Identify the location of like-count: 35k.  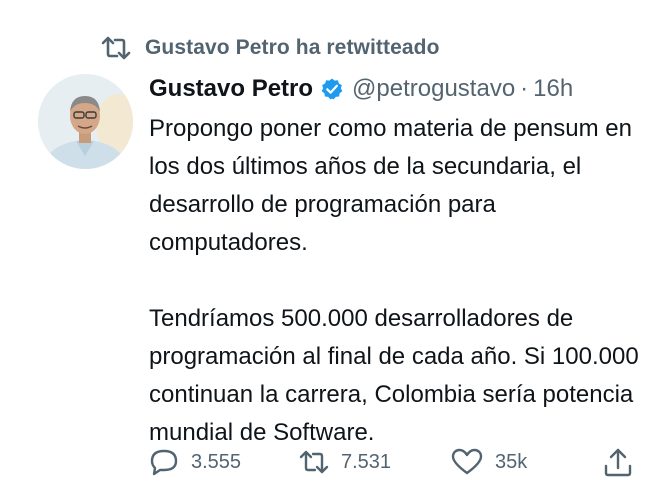
(511, 461).